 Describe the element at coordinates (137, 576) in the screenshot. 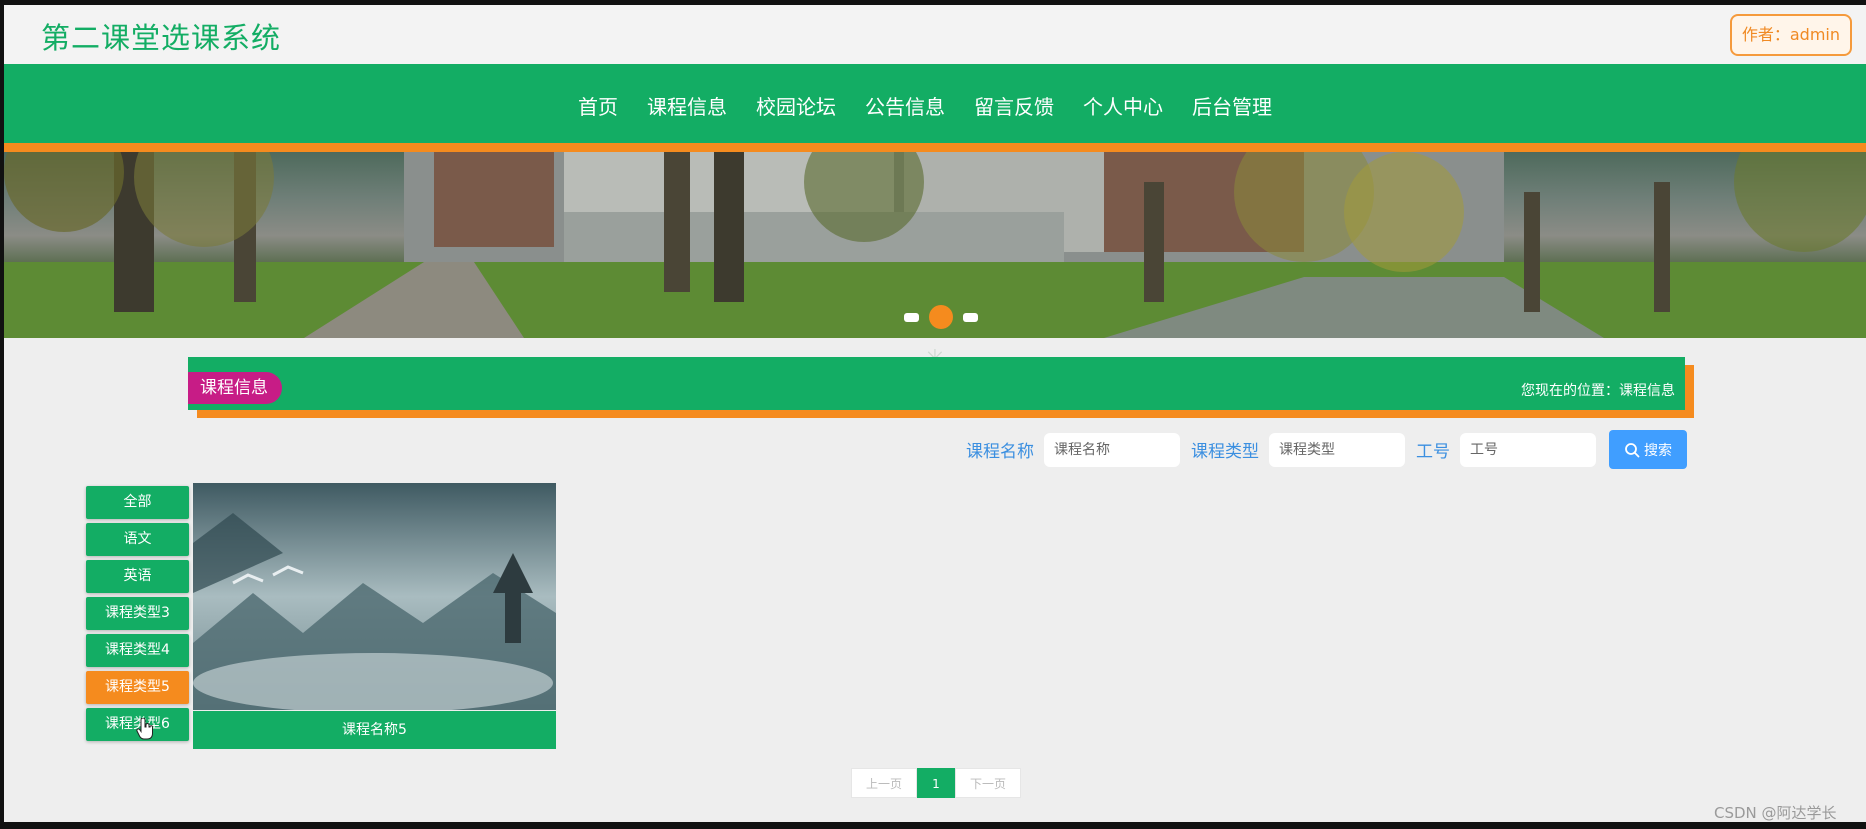

I see `category-english: 英语` at that location.